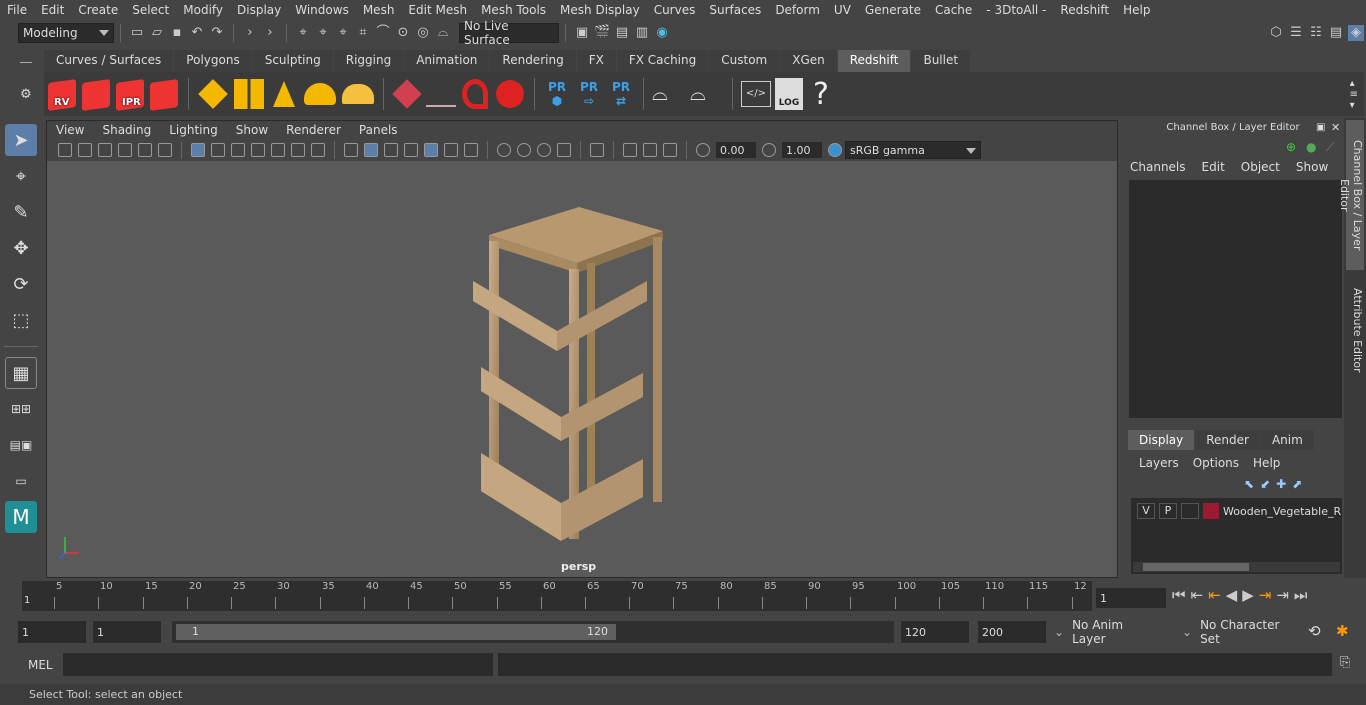 The width and height of the screenshot is (1366, 705). What do you see at coordinates (40, 665) in the screenshot?
I see `command-language-label: MEL` at bounding box center [40, 665].